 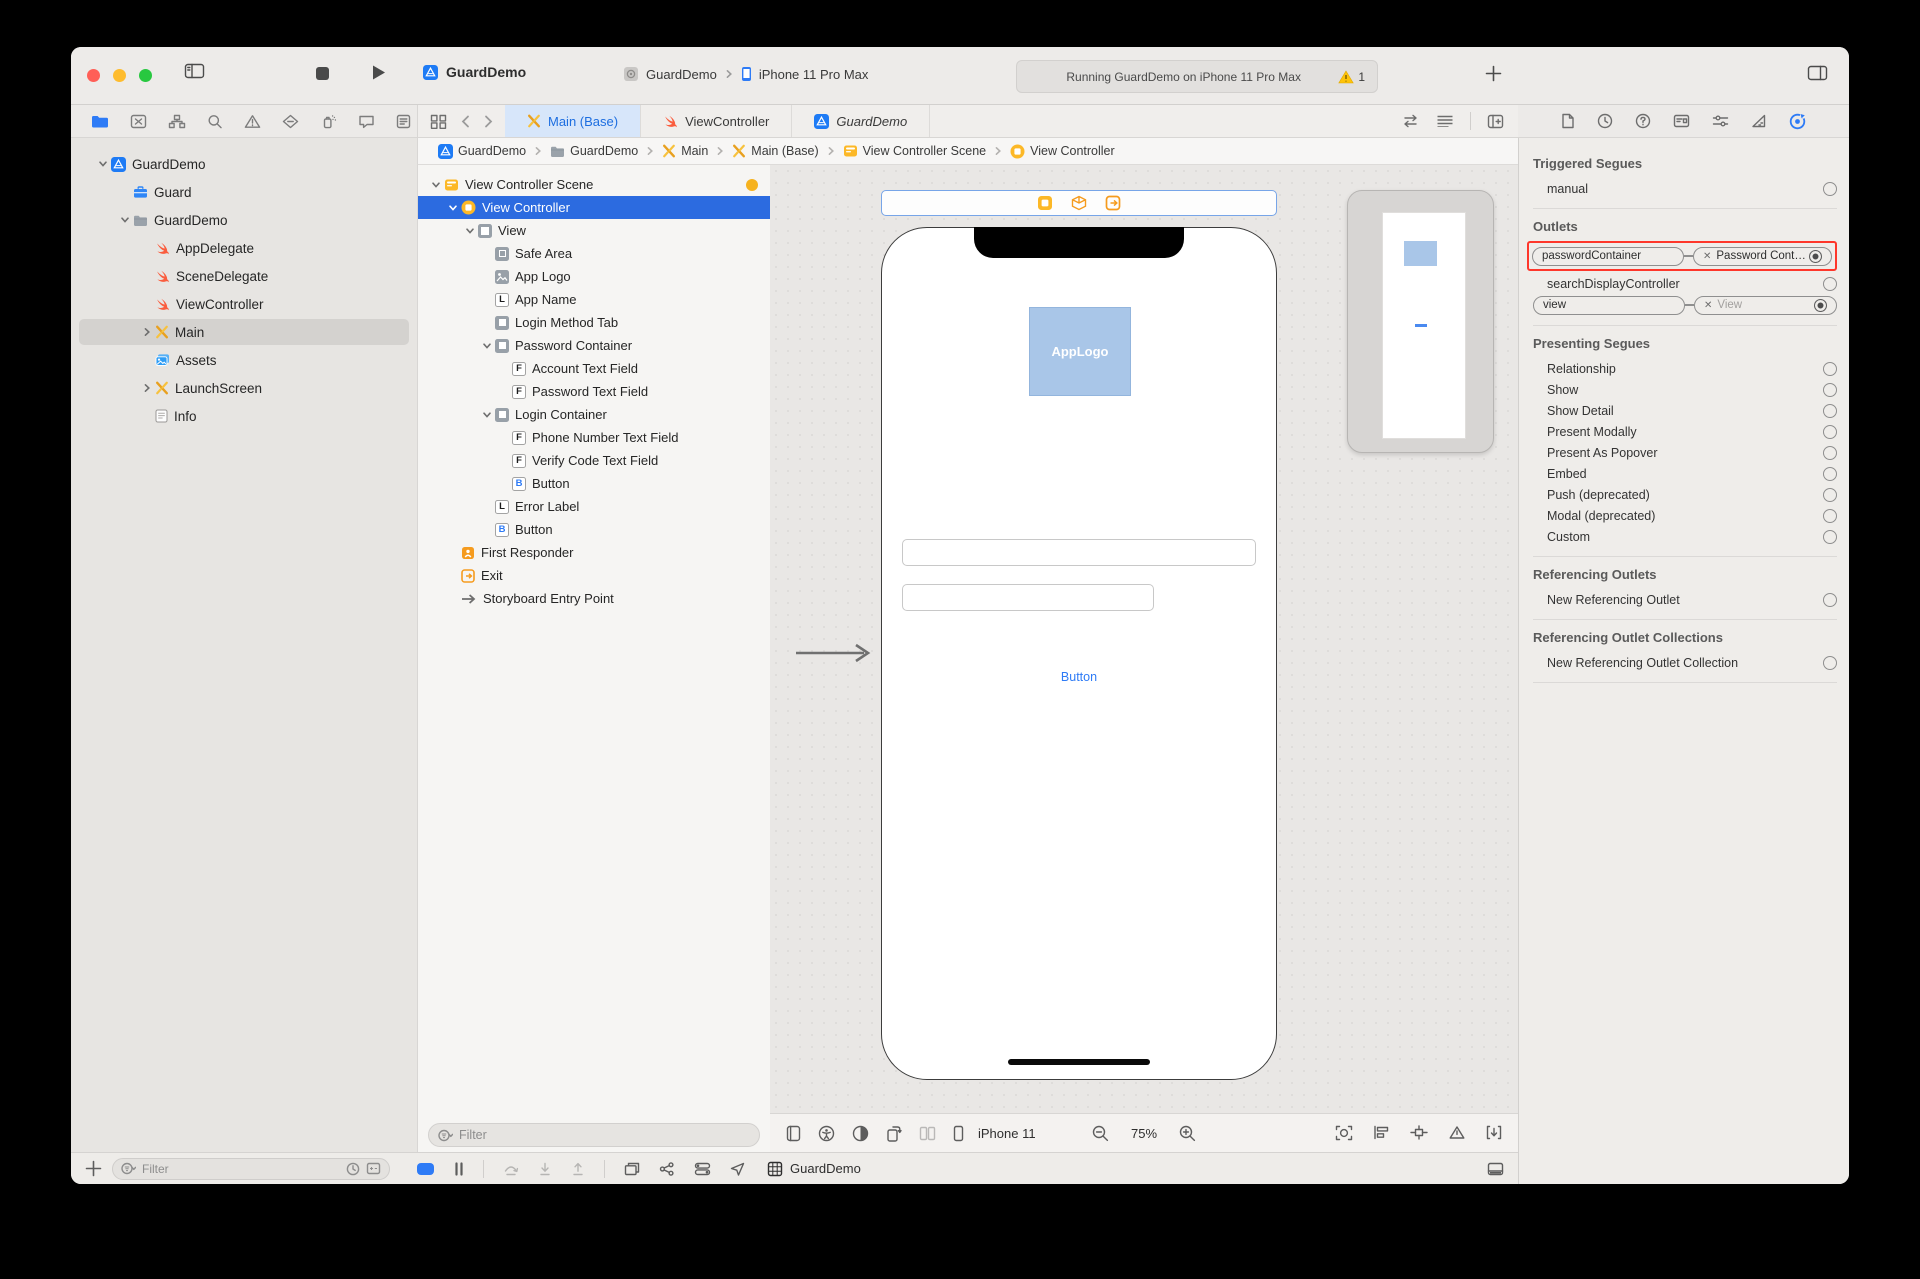 What do you see at coordinates (194, 71) in the screenshot?
I see `toggle-navigator-icon` at bounding box center [194, 71].